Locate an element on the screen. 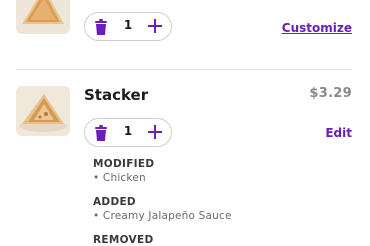 Image resolution: width=370 pixels, height=246 pixels. modified-item: • Chicken is located at coordinates (119, 178).